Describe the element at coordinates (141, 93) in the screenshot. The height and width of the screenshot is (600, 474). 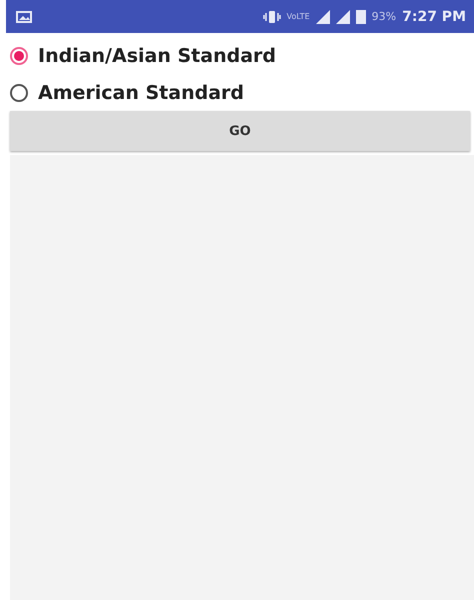
I see `option-label: American Standard` at that location.